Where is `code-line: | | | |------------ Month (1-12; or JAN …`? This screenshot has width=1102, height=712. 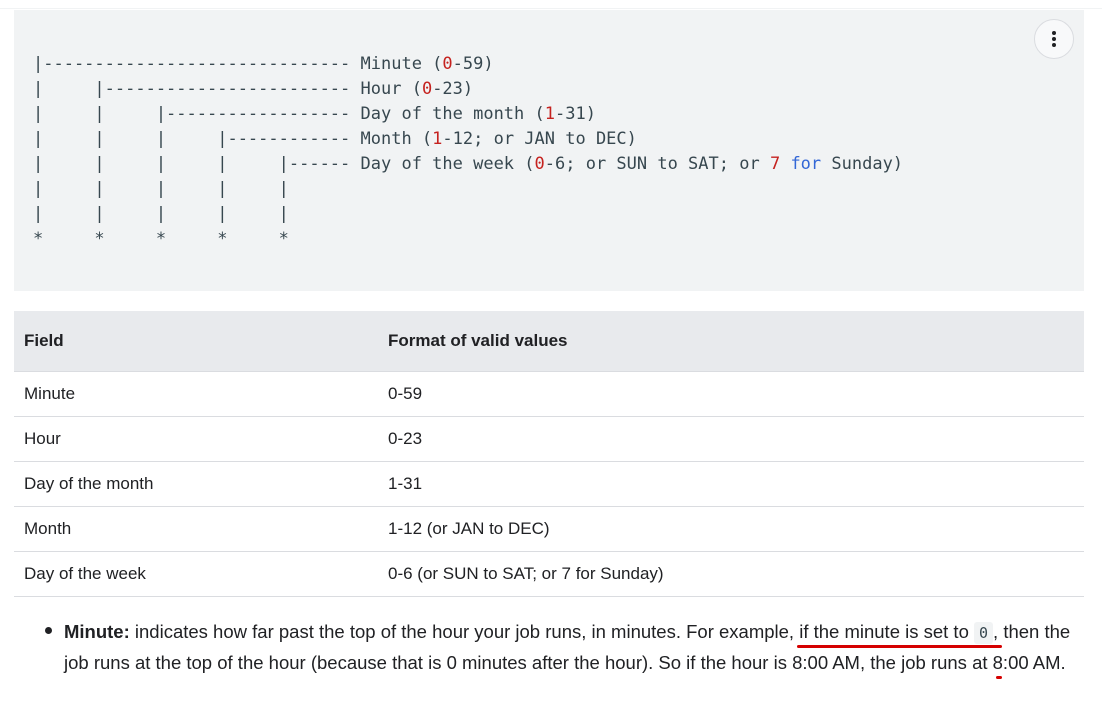 code-line: | | | |------------ Month (1-12; or JAN … is located at coordinates (335, 139).